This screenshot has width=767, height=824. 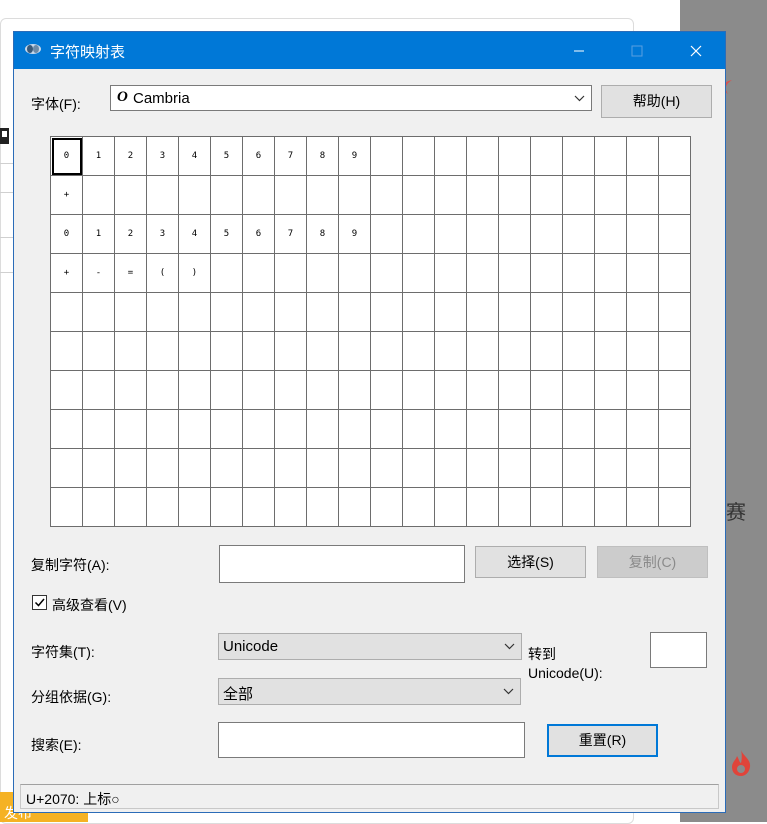 What do you see at coordinates (162, 273) in the screenshot?
I see `grid-cell: (` at bounding box center [162, 273].